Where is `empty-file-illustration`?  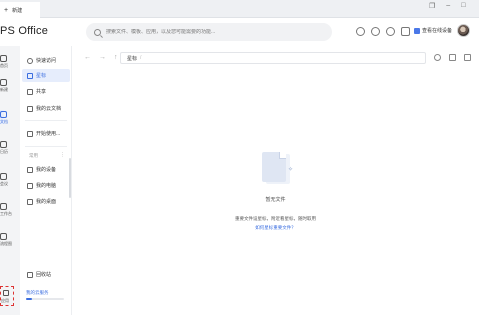 empty-file-illustration is located at coordinates (274, 167).